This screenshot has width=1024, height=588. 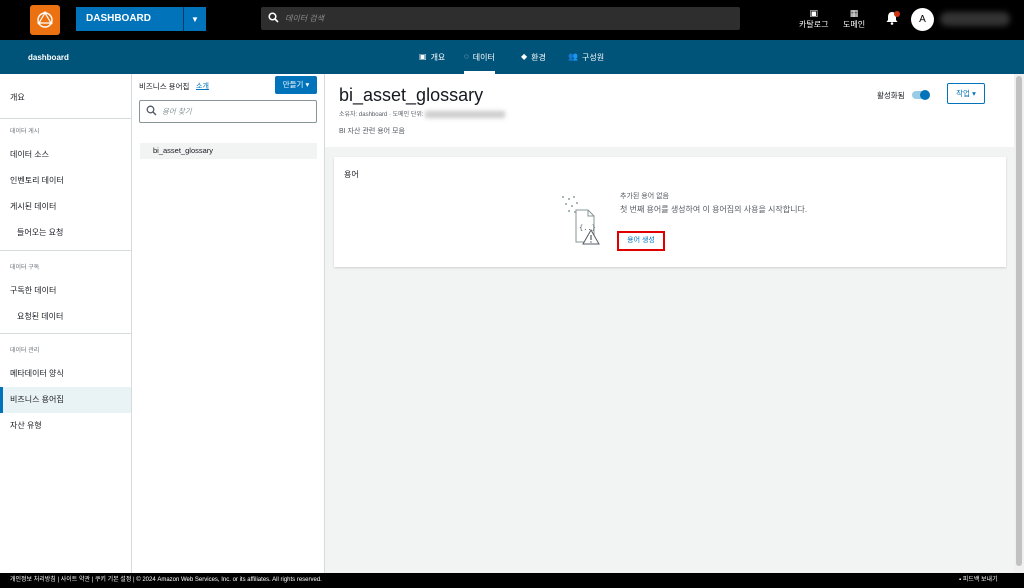 I want to click on data-search-bar, so click(x=500, y=18).